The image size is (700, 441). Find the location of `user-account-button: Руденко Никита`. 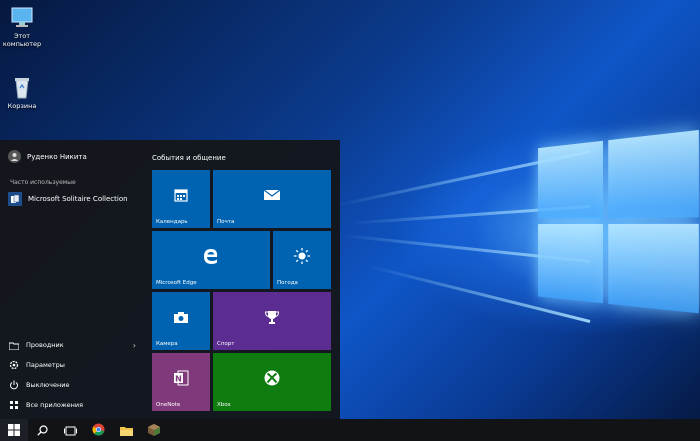

user-account-button: Руденко Никита is located at coordinates (47, 156).